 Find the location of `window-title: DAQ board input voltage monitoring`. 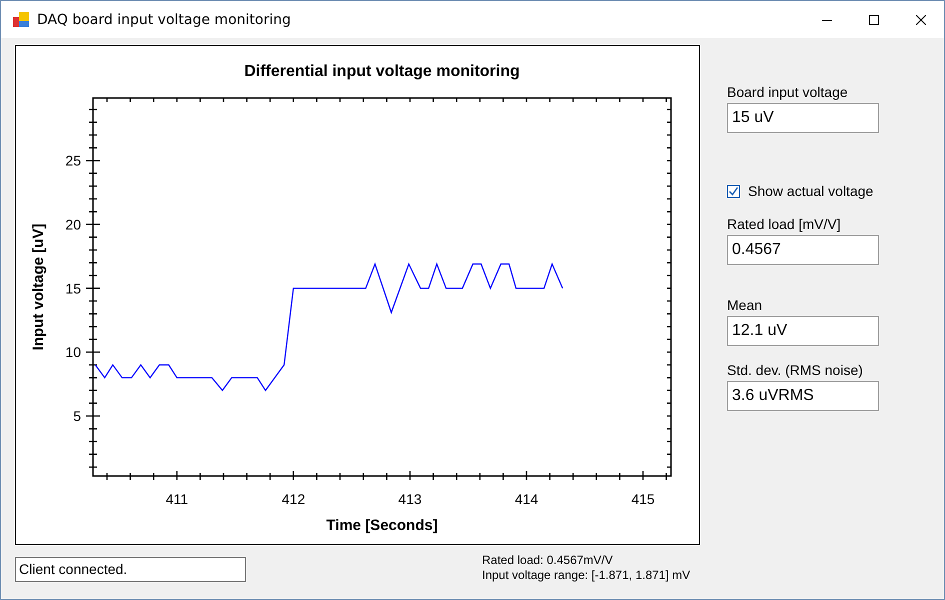

window-title: DAQ board input voltage monitoring is located at coordinates (164, 20).